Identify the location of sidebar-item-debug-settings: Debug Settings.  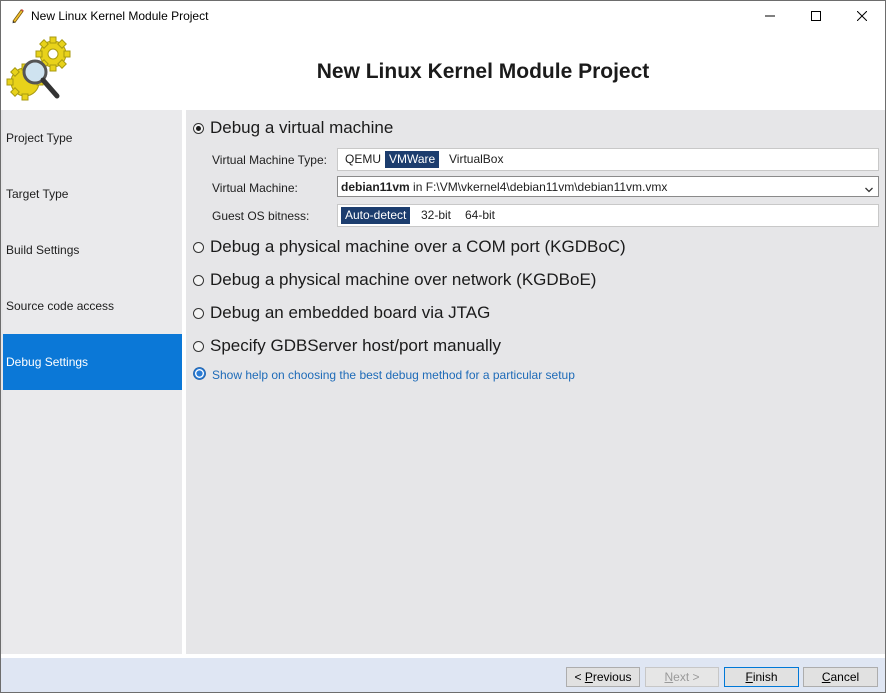
(92, 362).